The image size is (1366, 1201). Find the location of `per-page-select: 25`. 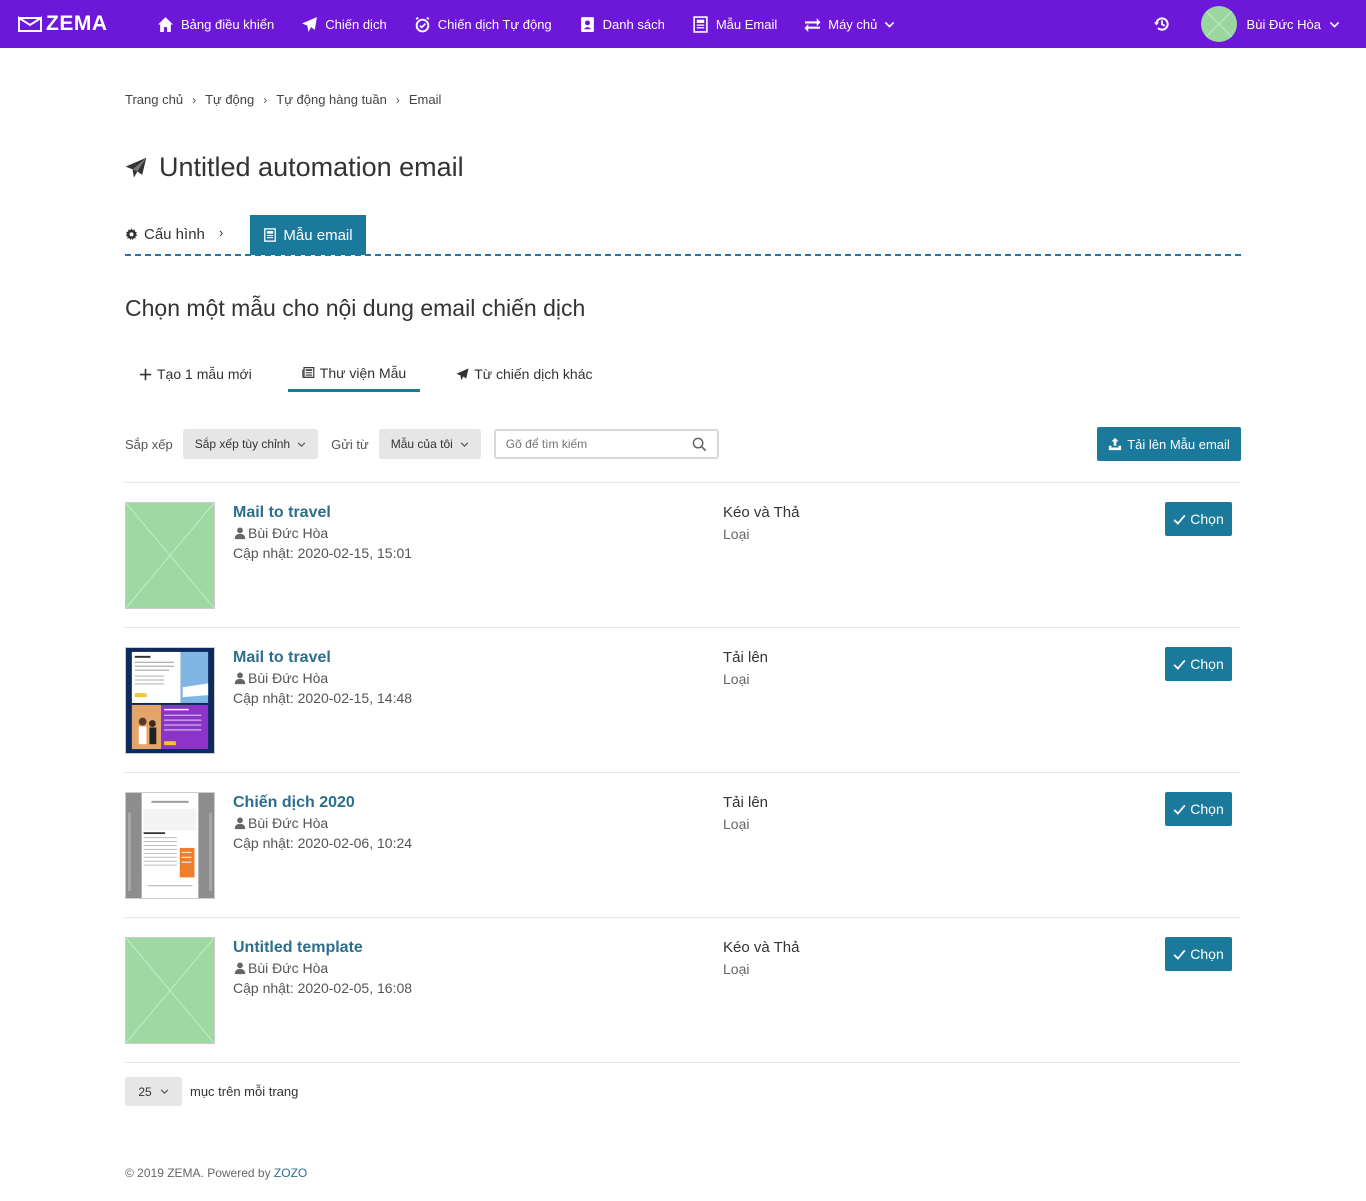

per-page-select: 25 is located at coordinates (153, 1091).